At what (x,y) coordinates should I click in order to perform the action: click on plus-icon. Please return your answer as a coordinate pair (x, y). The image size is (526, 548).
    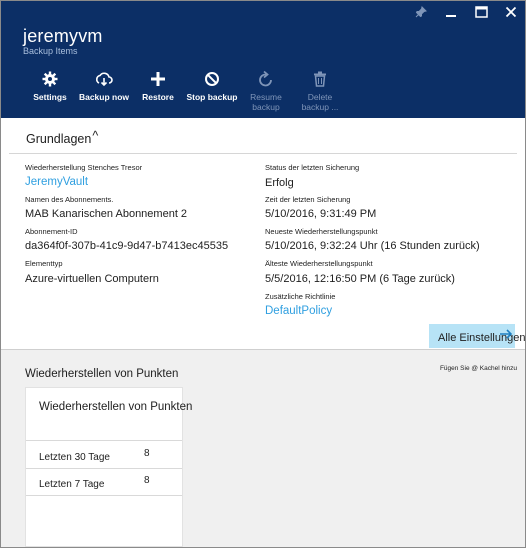
    Looking at the image, I should click on (158, 79).